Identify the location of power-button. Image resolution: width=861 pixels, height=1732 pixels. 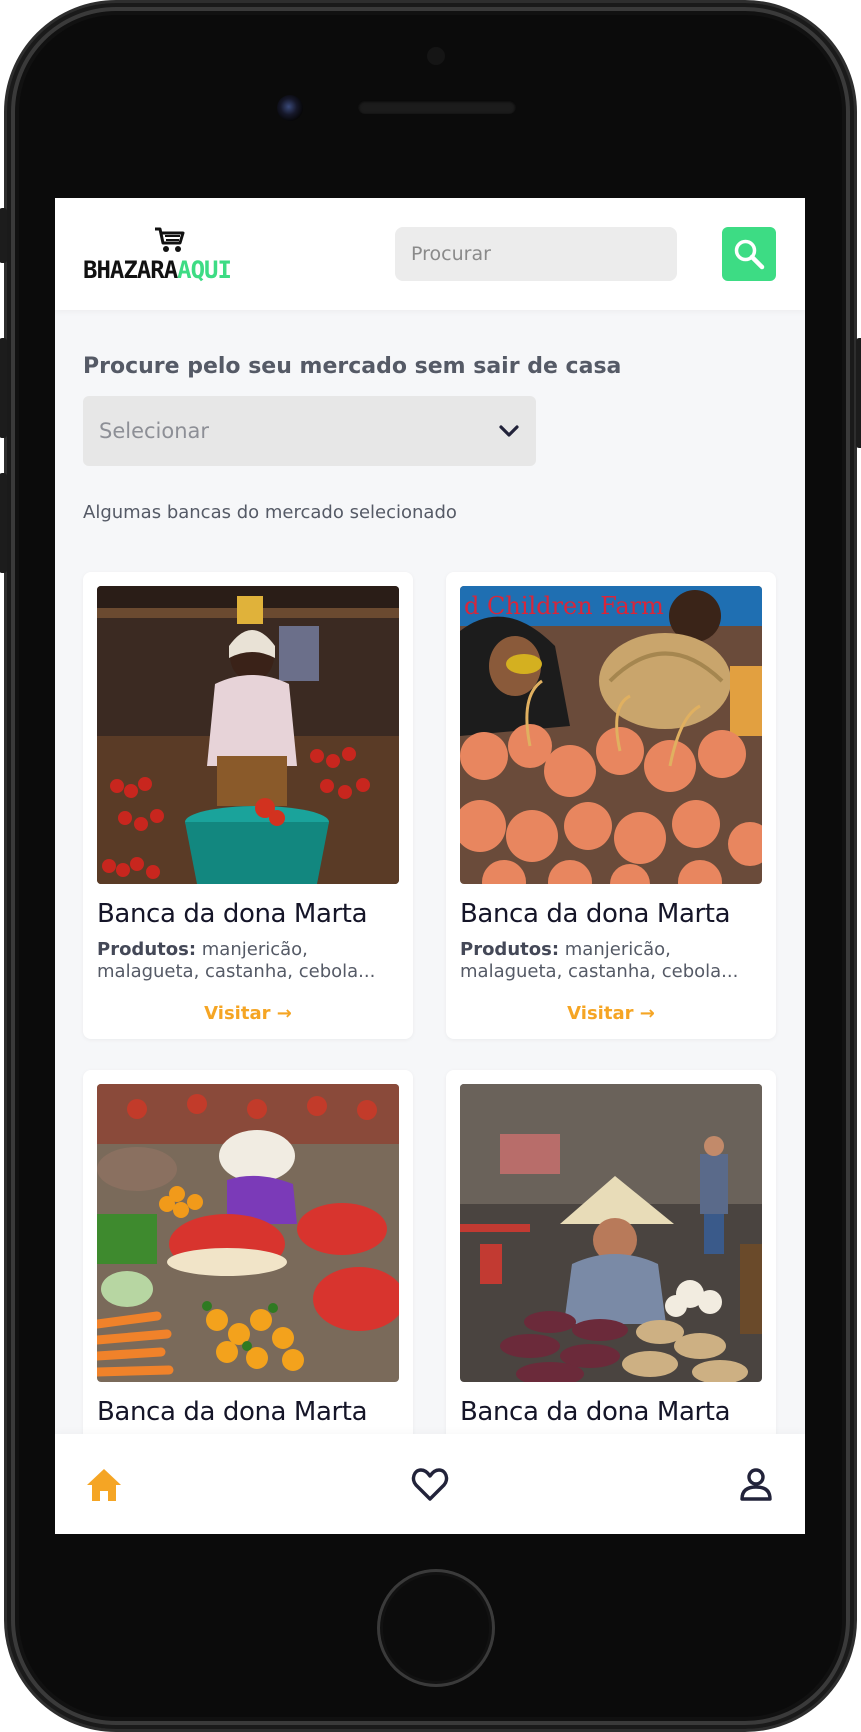
(858, 393).